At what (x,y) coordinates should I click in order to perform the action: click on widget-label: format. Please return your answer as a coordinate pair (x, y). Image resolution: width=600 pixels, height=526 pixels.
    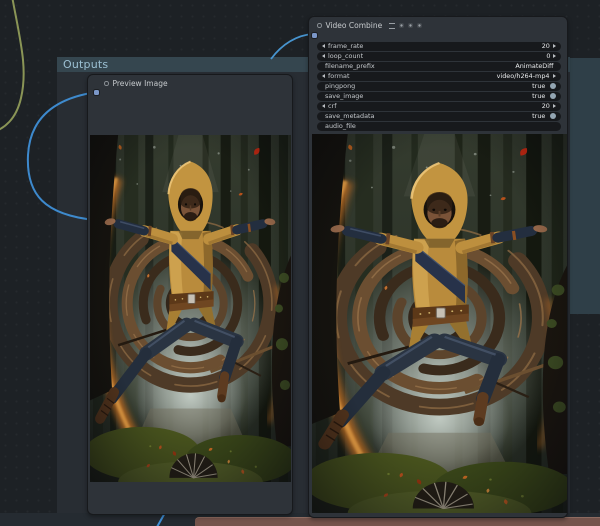
    Looking at the image, I should click on (339, 76).